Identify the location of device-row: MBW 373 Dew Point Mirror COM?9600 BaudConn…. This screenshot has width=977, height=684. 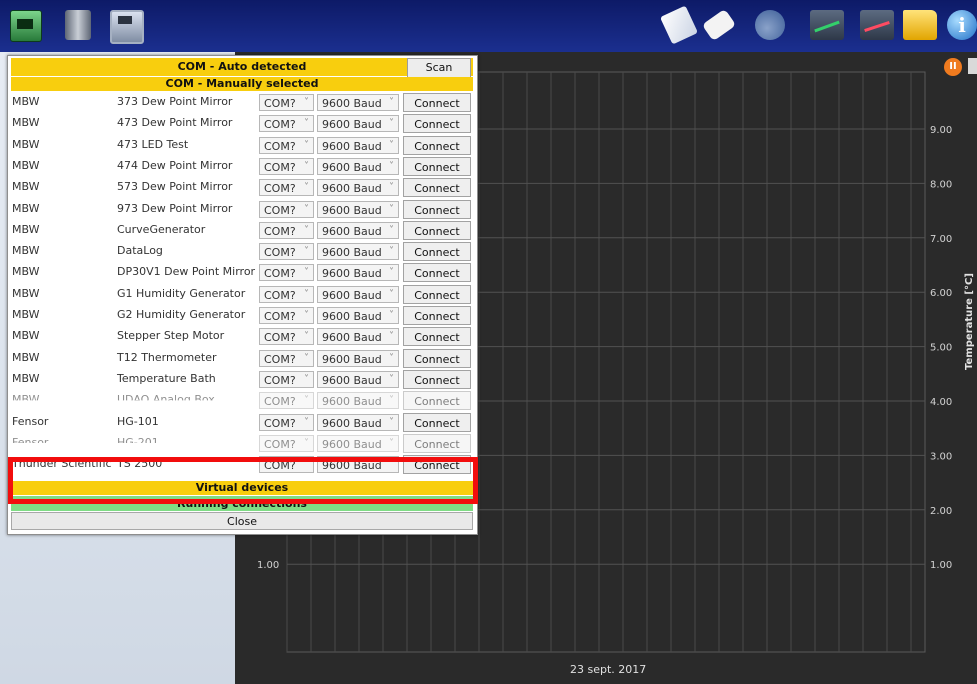
(242, 102).